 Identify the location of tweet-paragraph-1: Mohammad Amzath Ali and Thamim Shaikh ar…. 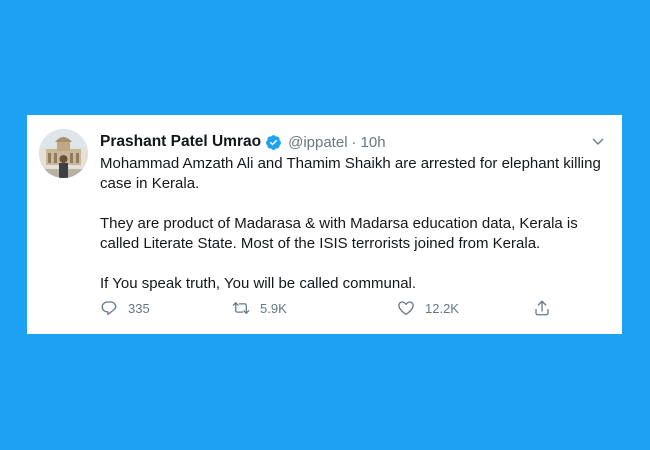
(350, 173).